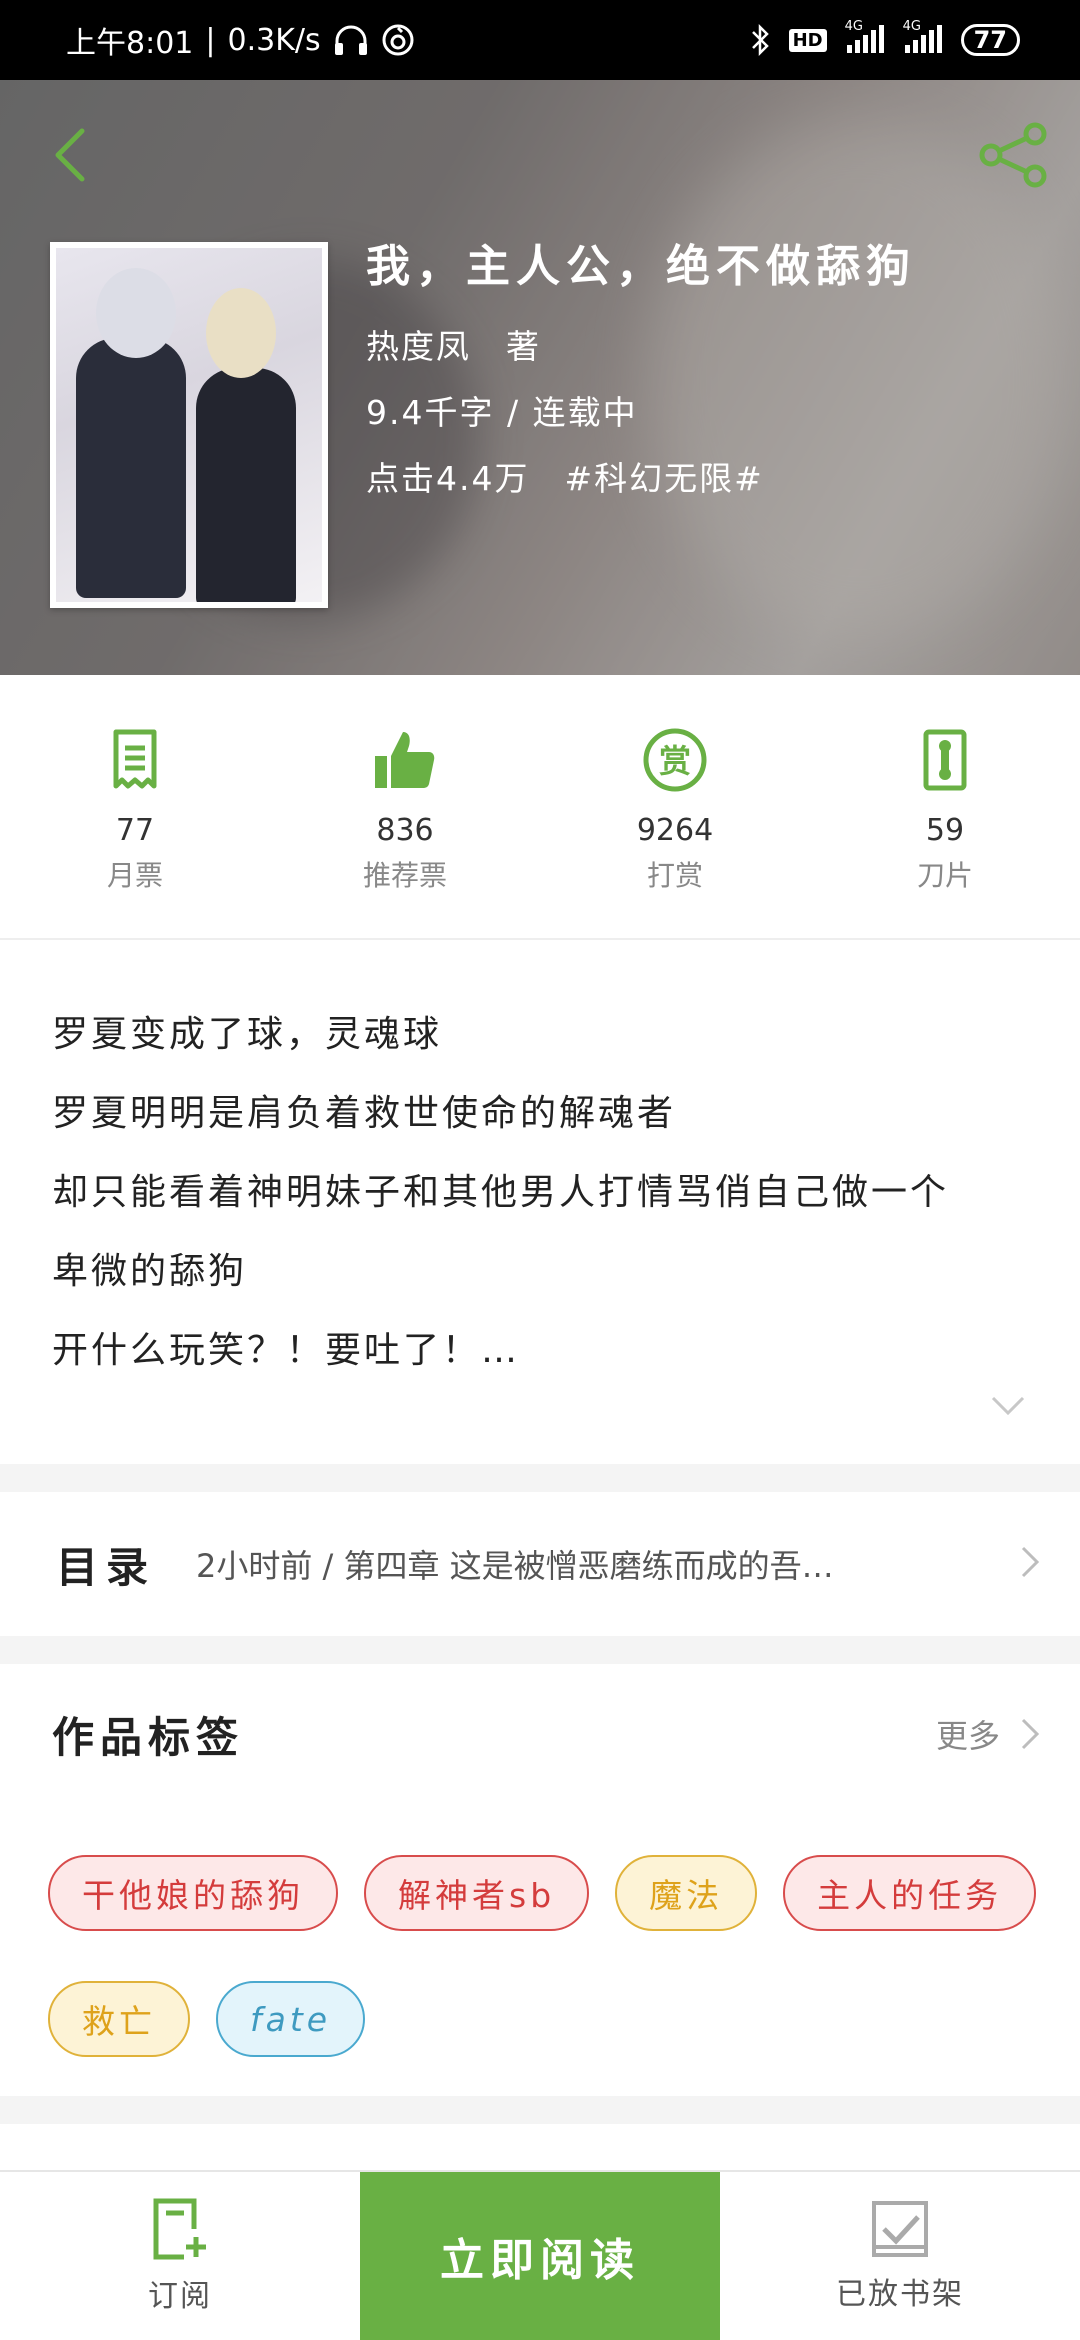 The width and height of the screenshot is (1080, 2340). What do you see at coordinates (135, 806) in the screenshot?
I see `stat-monthly-ticket: 77 月票` at bounding box center [135, 806].